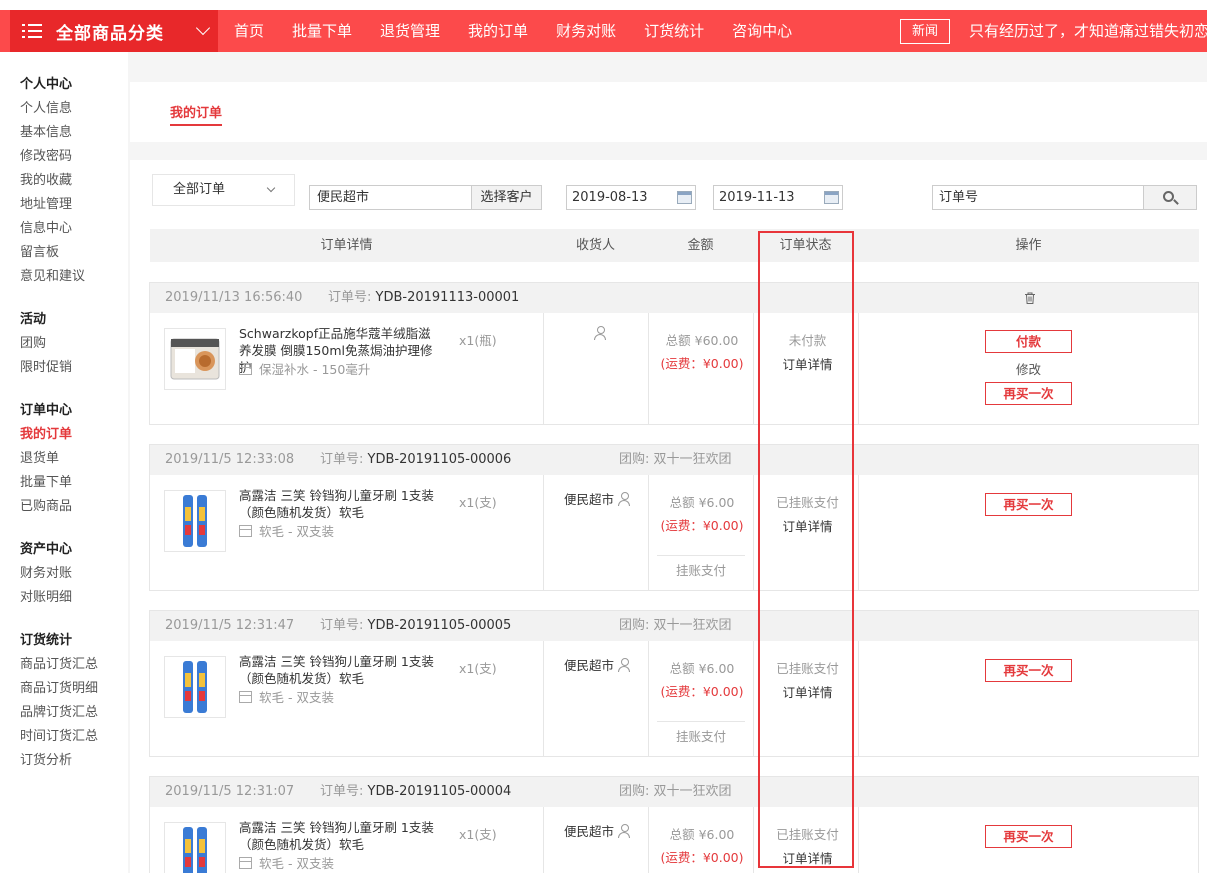 This screenshot has height=873, width=1207. What do you see at coordinates (762, 31) in the screenshot?
I see `nav-link-consult: 咨询中心` at bounding box center [762, 31].